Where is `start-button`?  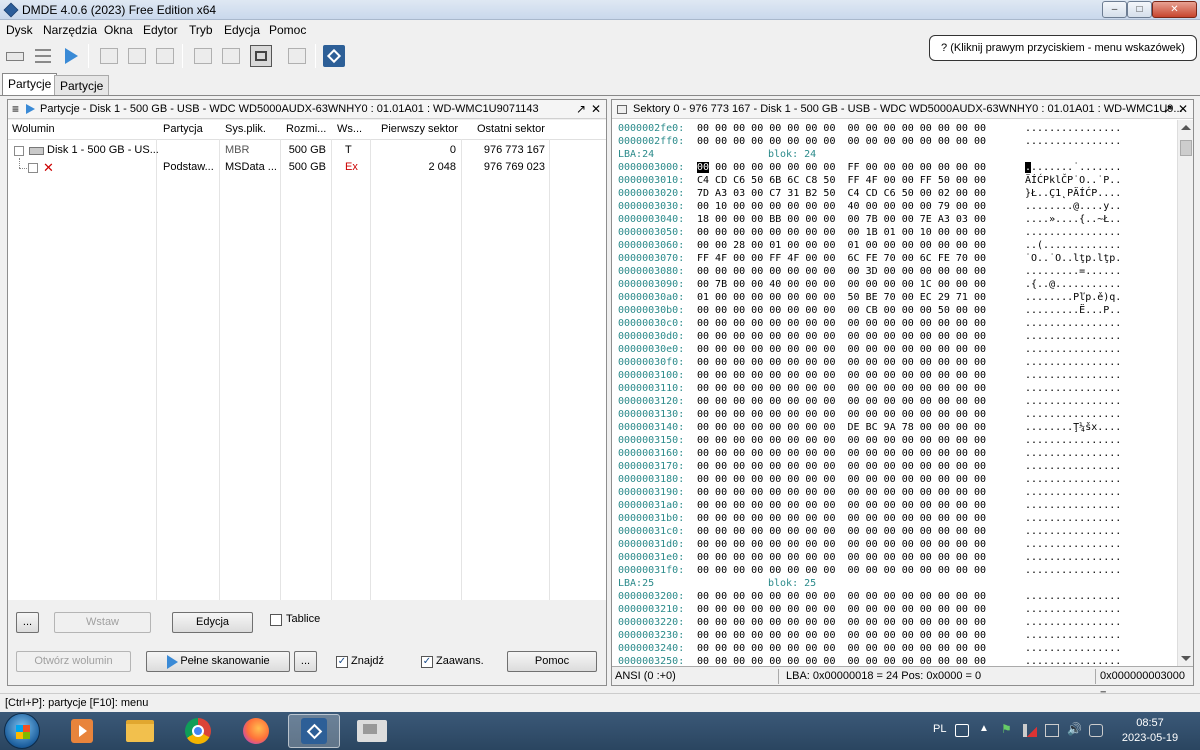 start-button is located at coordinates (22, 731).